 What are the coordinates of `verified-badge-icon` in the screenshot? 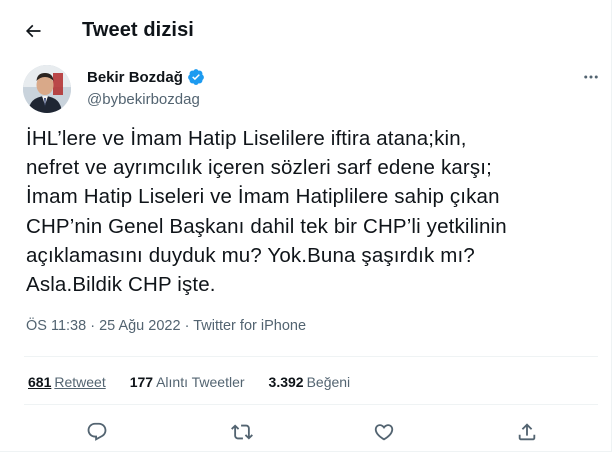 It's located at (196, 77).